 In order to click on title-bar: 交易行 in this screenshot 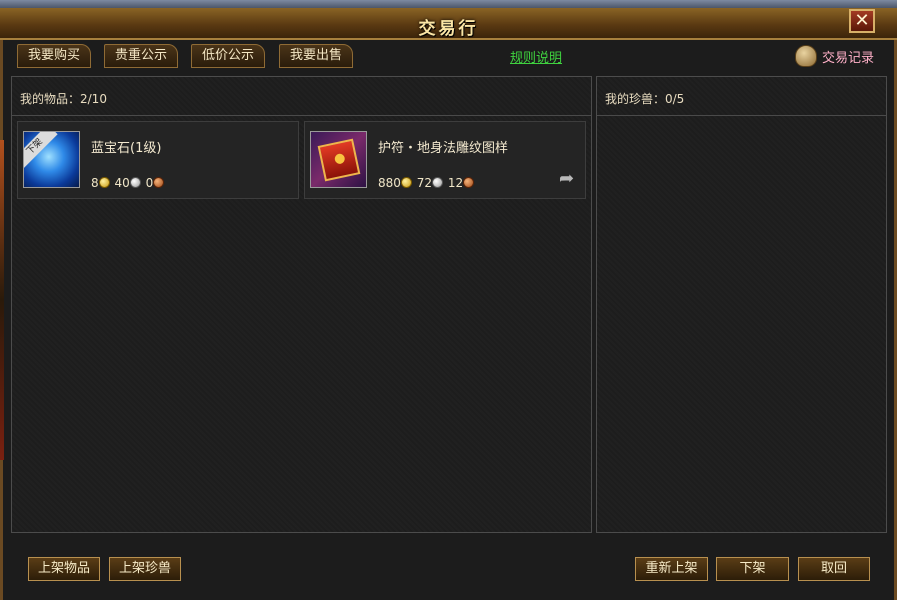, I will do `click(448, 24)`.